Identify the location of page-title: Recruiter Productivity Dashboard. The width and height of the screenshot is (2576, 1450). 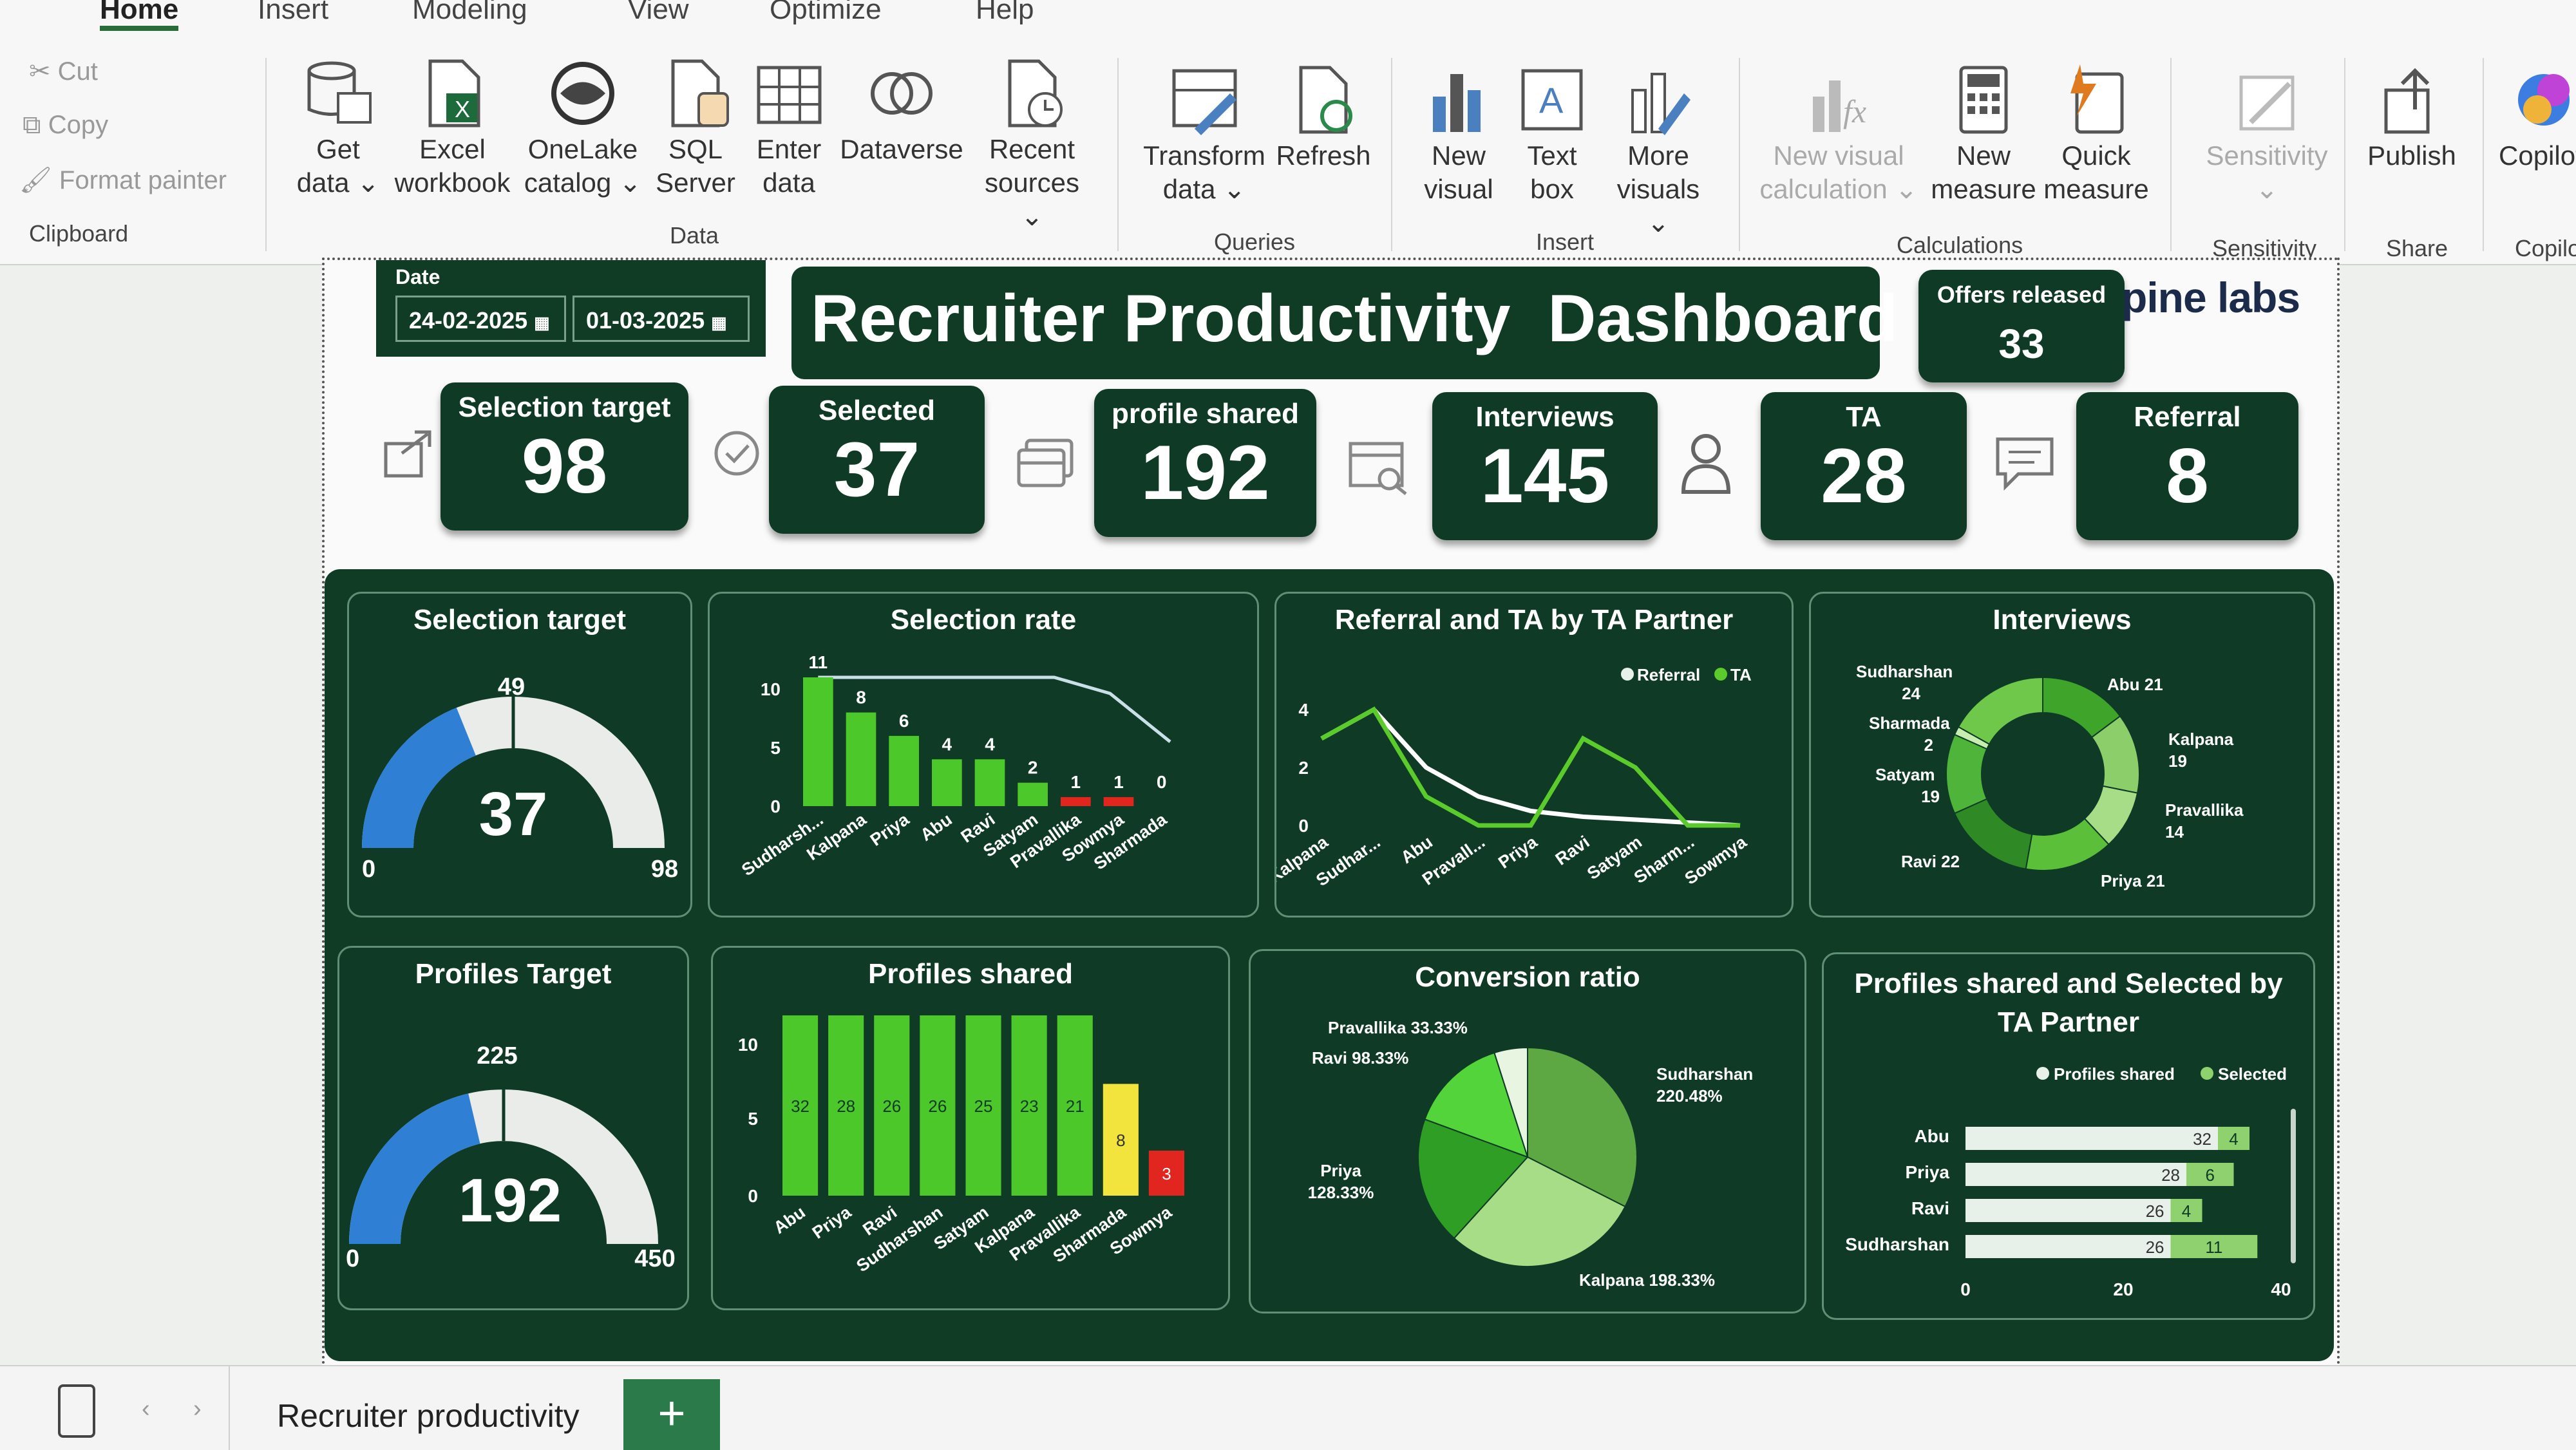
(1354, 318).